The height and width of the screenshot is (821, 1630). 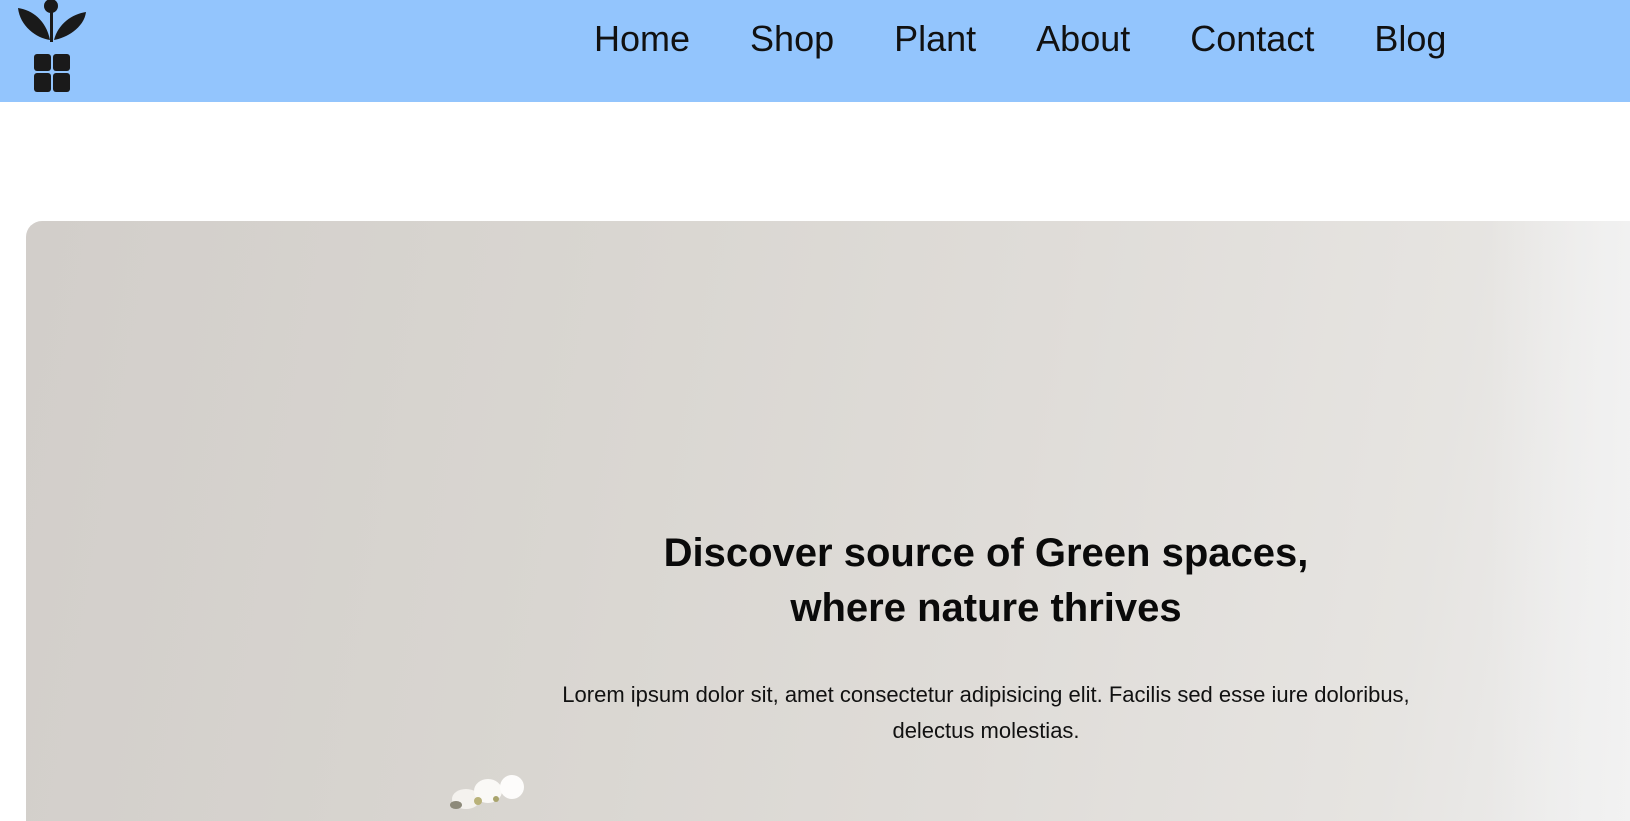 What do you see at coordinates (1252, 39) in the screenshot?
I see `nav-contact-link: Contact` at bounding box center [1252, 39].